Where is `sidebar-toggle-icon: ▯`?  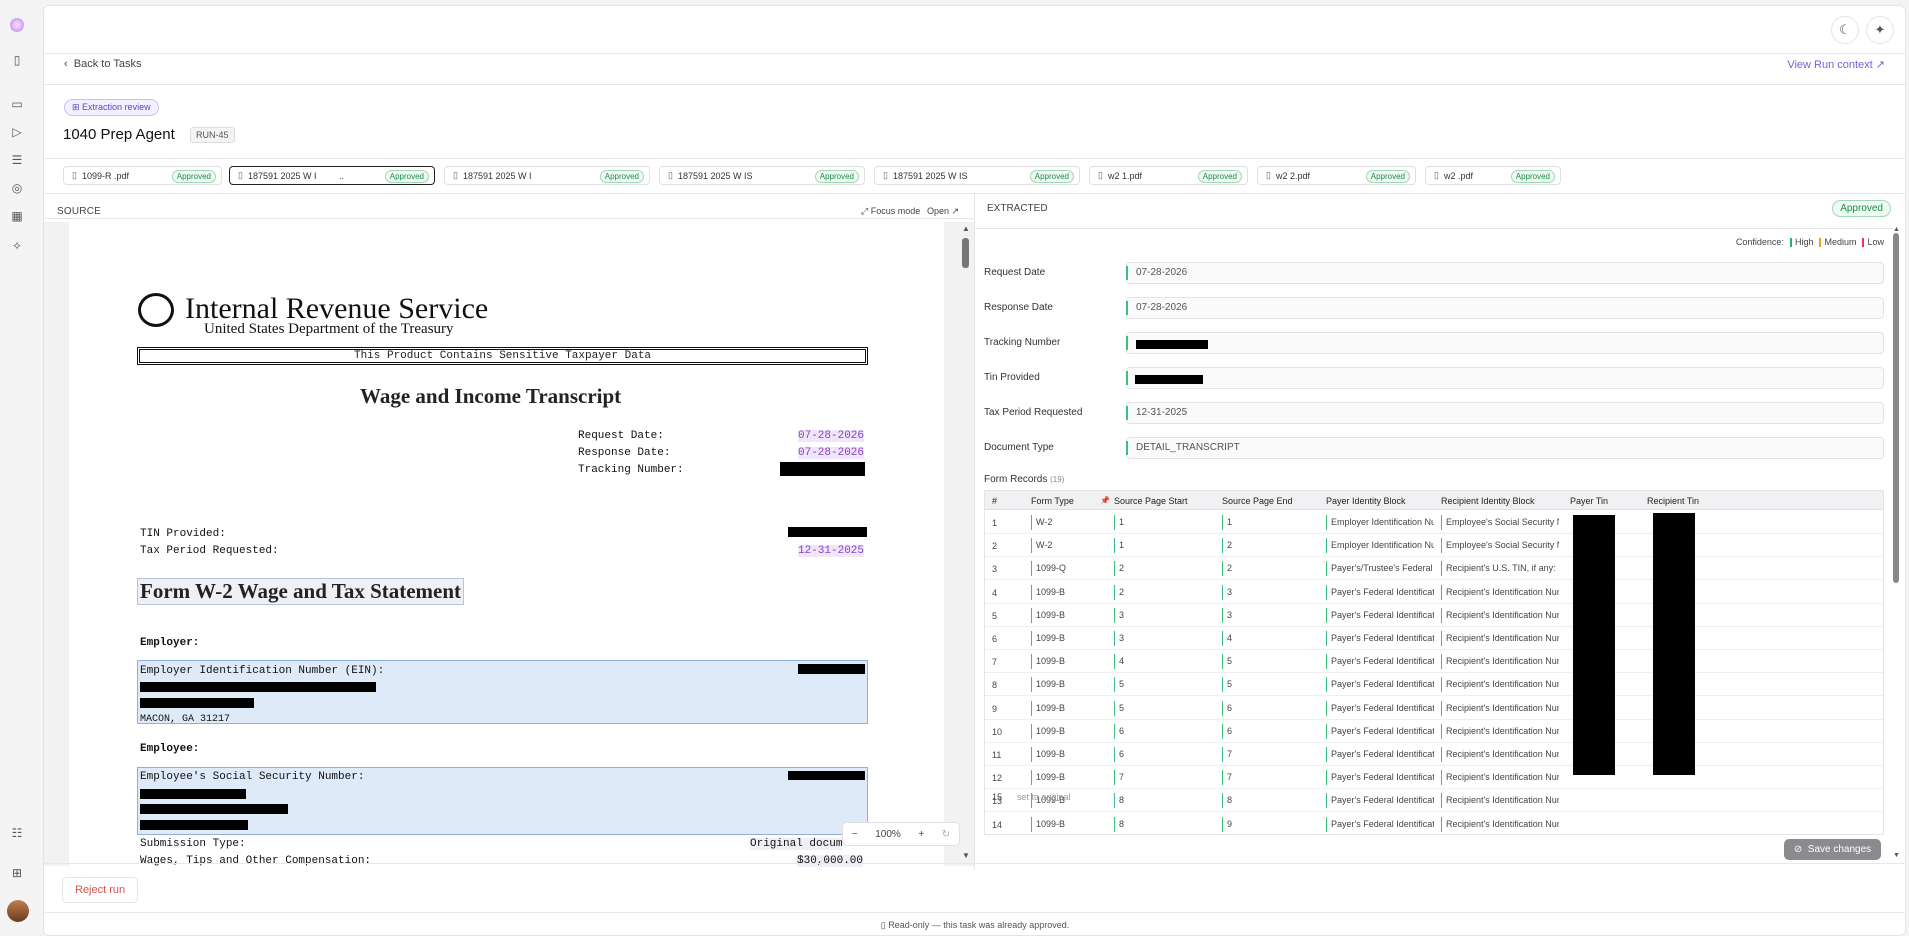
sidebar-toggle-icon: ▯ is located at coordinates (17, 60).